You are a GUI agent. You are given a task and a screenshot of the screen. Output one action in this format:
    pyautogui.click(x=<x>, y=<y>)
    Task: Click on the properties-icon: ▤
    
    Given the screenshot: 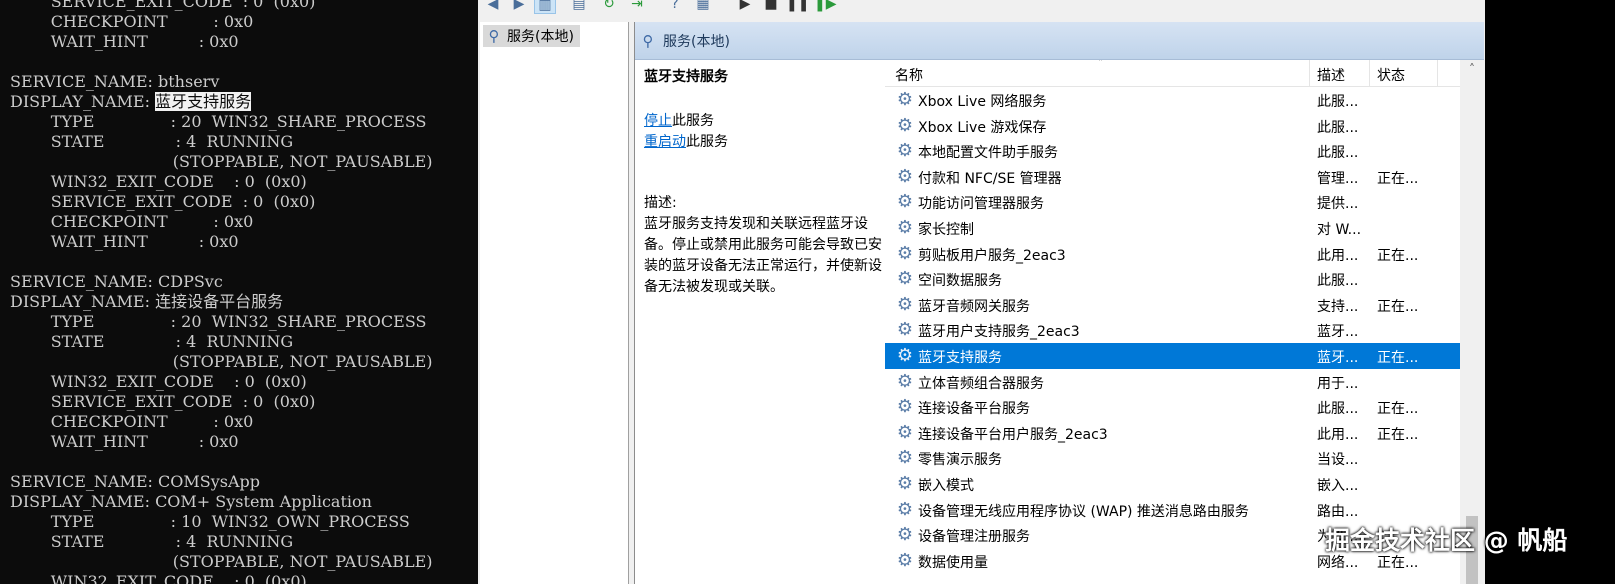 What is the action you would take?
    pyautogui.click(x=579, y=7)
    